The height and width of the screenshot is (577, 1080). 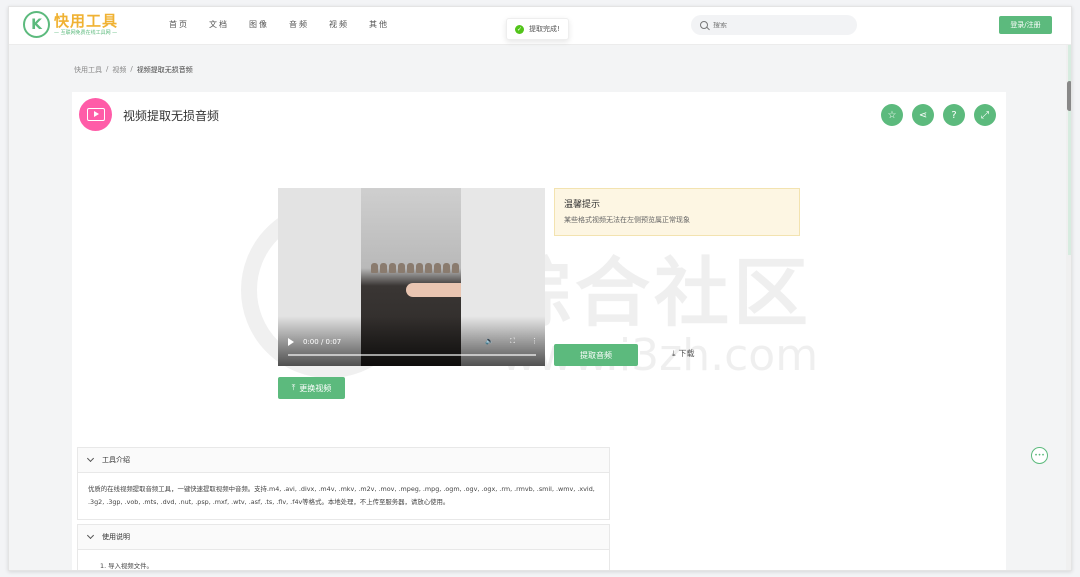 I want to click on video-player: 0:00 / 0:07 🔈 ⛶ ⋮, so click(x=411, y=277).